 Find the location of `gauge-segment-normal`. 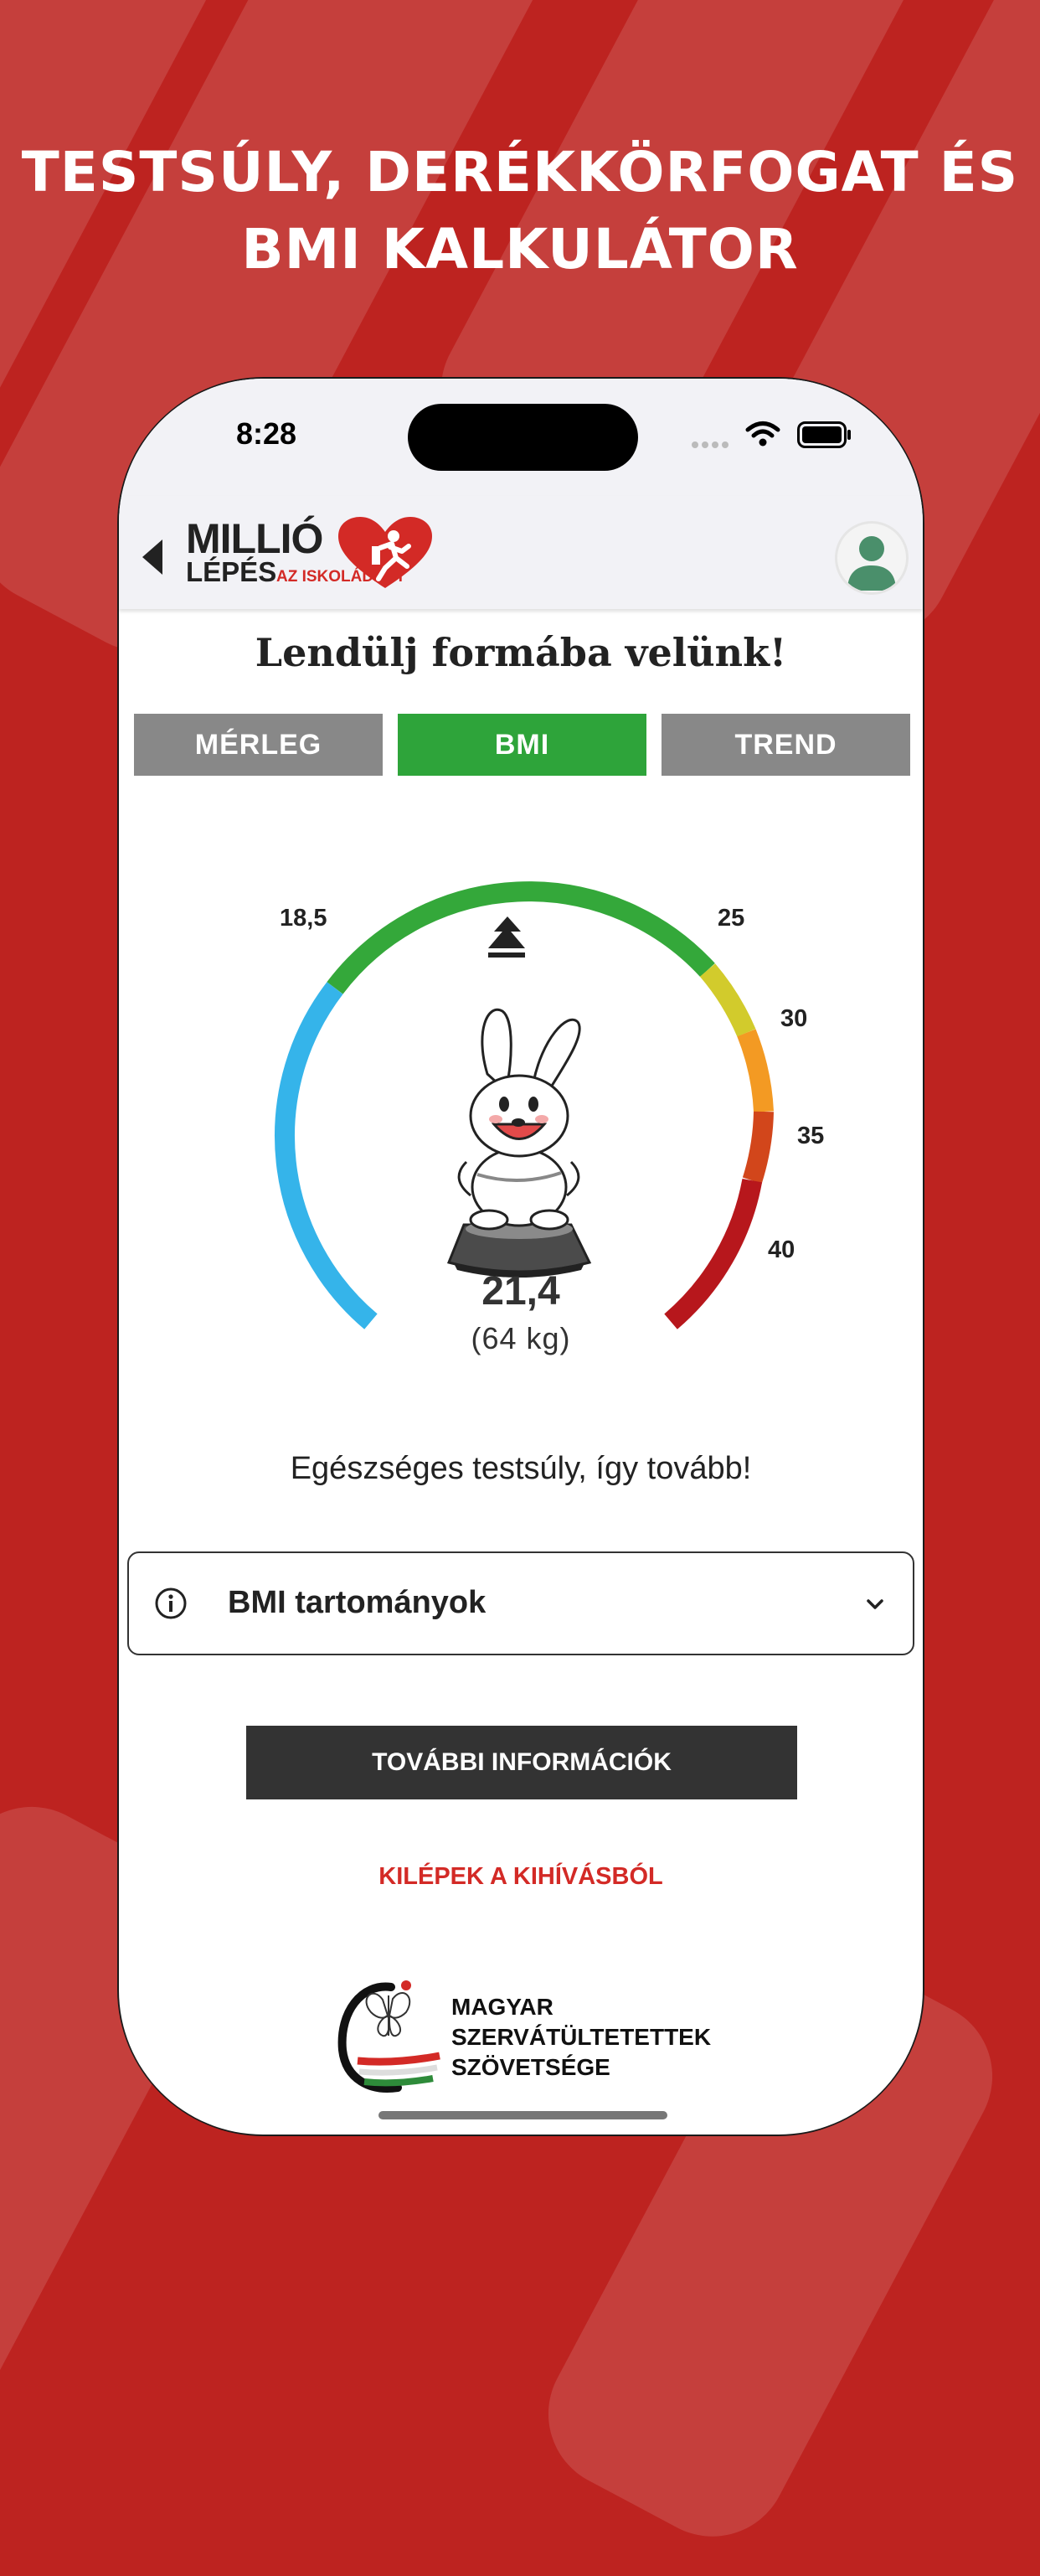

gauge-segment-normal is located at coordinates (521, 937).